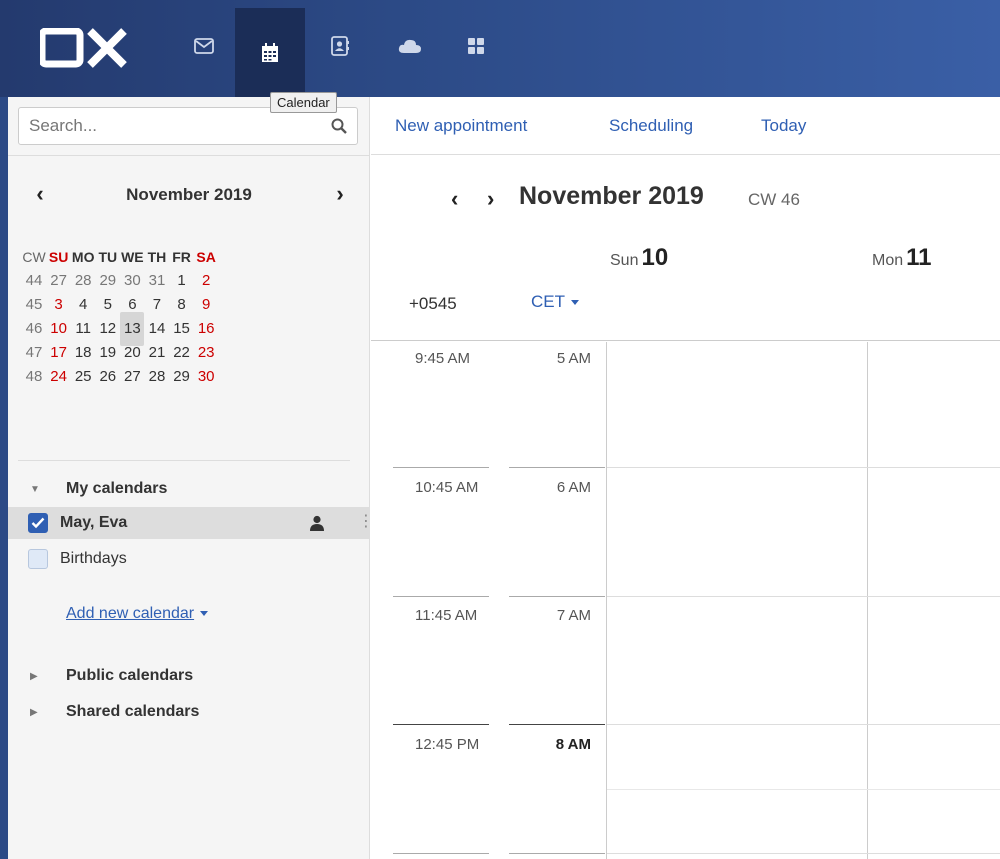  What do you see at coordinates (555, 302) in the screenshot?
I see `timezone-dropdown: CET` at bounding box center [555, 302].